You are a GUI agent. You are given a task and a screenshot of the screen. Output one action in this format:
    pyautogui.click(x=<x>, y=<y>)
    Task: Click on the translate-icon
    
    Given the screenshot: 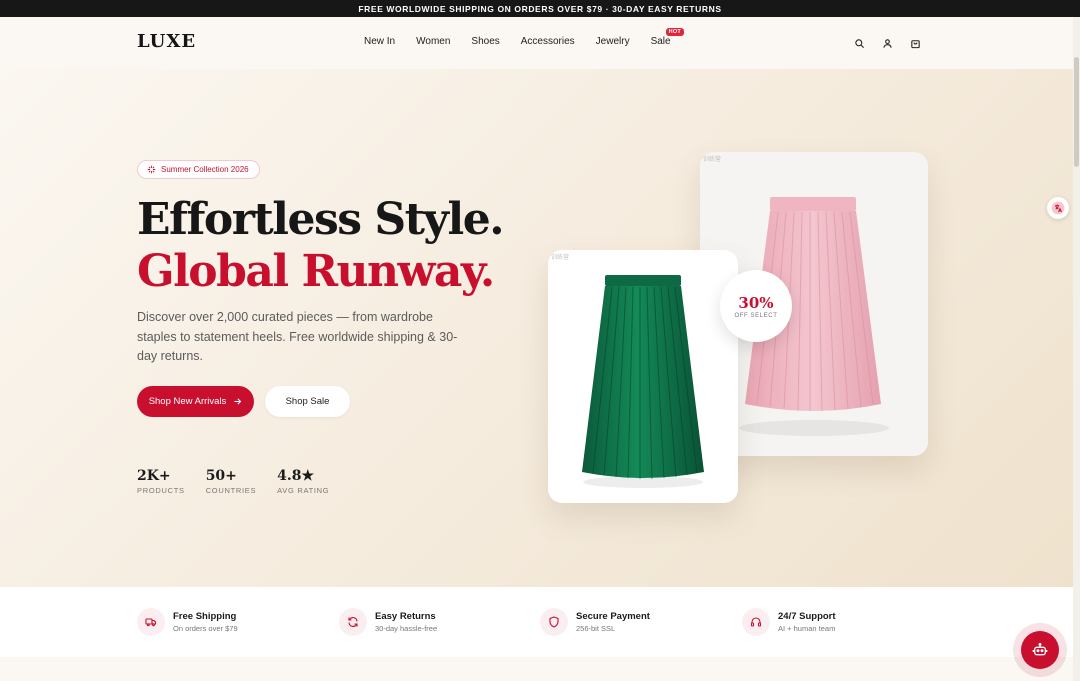 What is the action you would take?
    pyautogui.click(x=1058, y=208)
    